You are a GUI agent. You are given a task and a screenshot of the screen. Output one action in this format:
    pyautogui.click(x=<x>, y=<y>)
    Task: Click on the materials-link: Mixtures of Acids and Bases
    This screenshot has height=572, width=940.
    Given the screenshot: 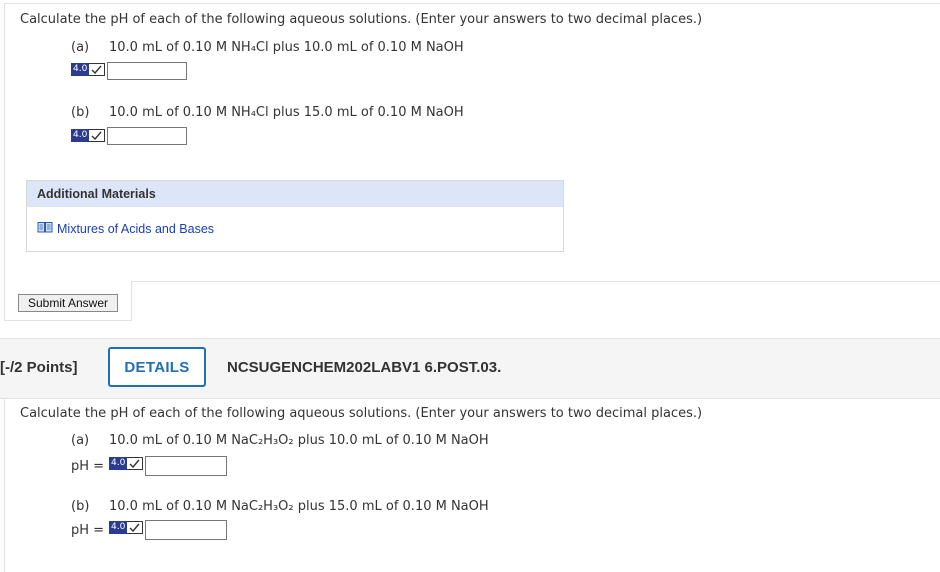 What is the action you would take?
    pyautogui.click(x=125, y=228)
    